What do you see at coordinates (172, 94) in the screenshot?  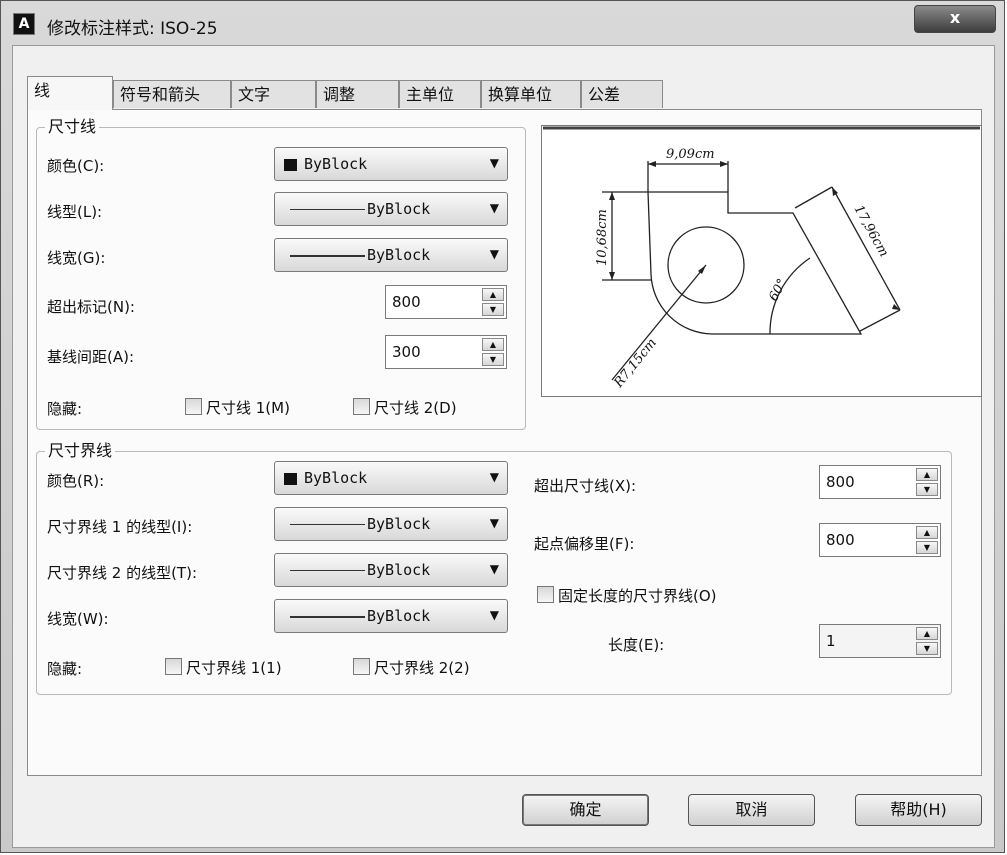 I see `tab-symbols-arrows: 符号和箭头` at bounding box center [172, 94].